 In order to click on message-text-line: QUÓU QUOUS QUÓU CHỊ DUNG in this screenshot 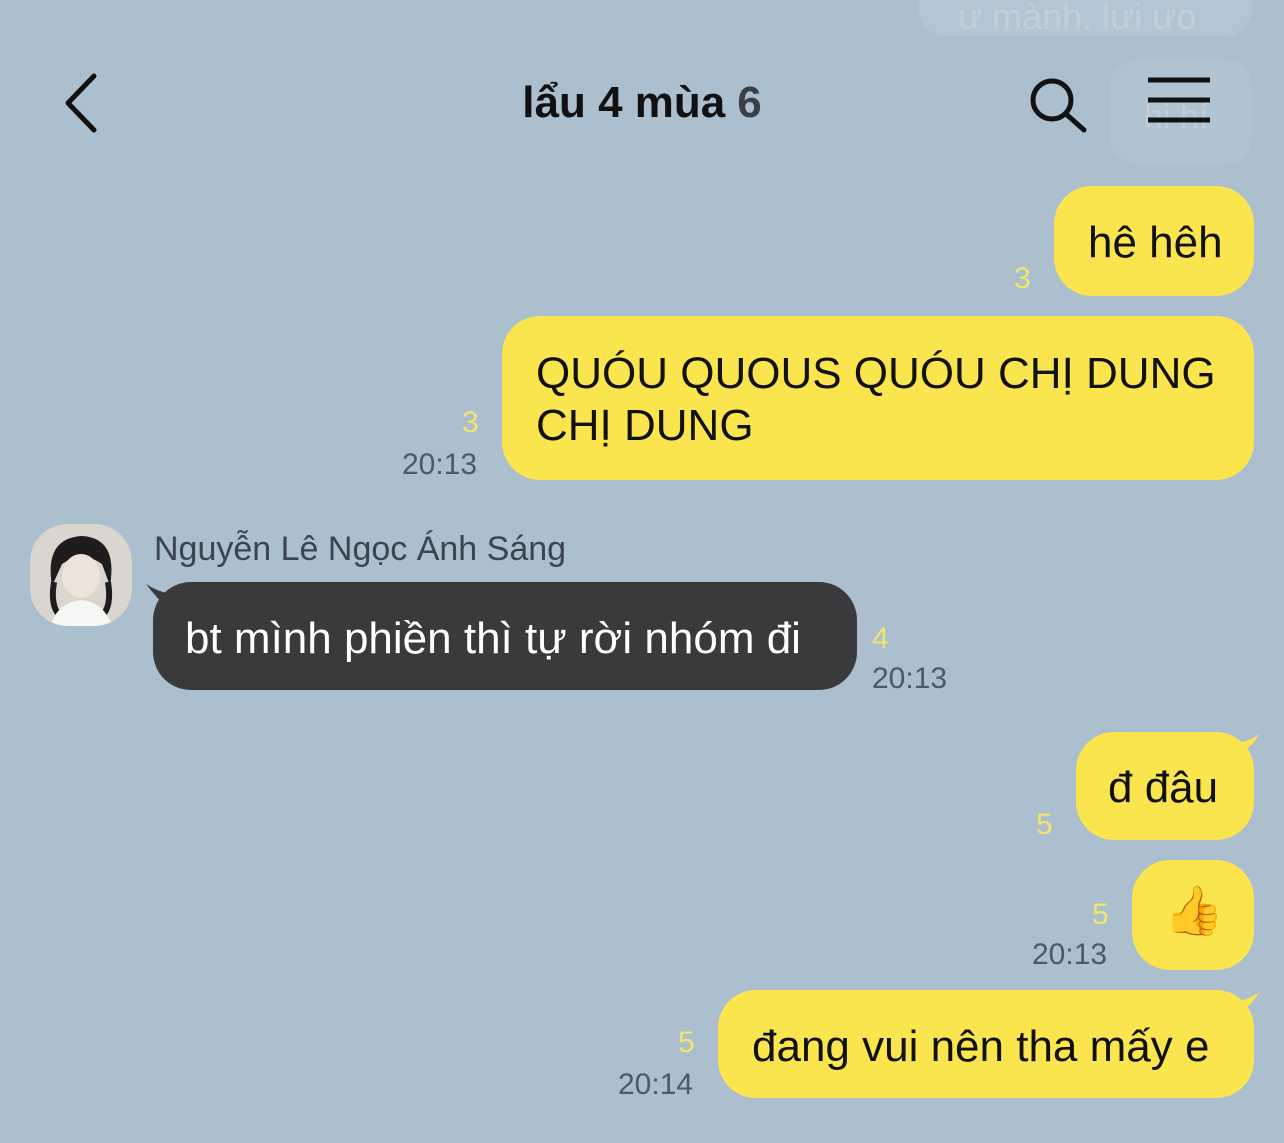, I will do `click(876, 373)`.